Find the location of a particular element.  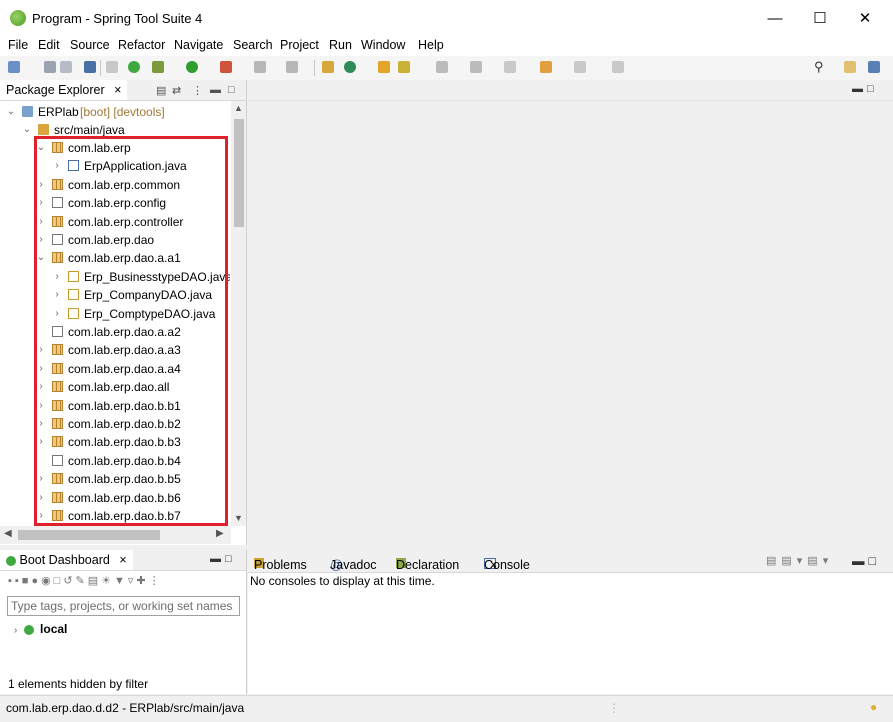

menu-file: File is located at coordinates (18, 45).